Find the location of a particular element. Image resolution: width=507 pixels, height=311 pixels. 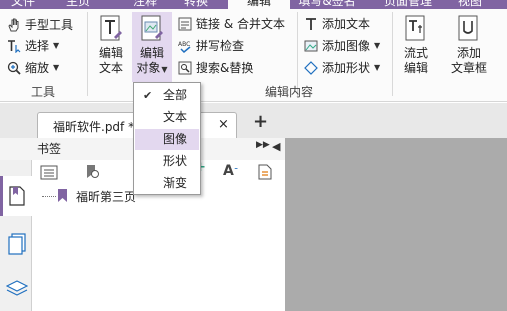

bookmarks-nav-button is located at coordinates (16, 196).